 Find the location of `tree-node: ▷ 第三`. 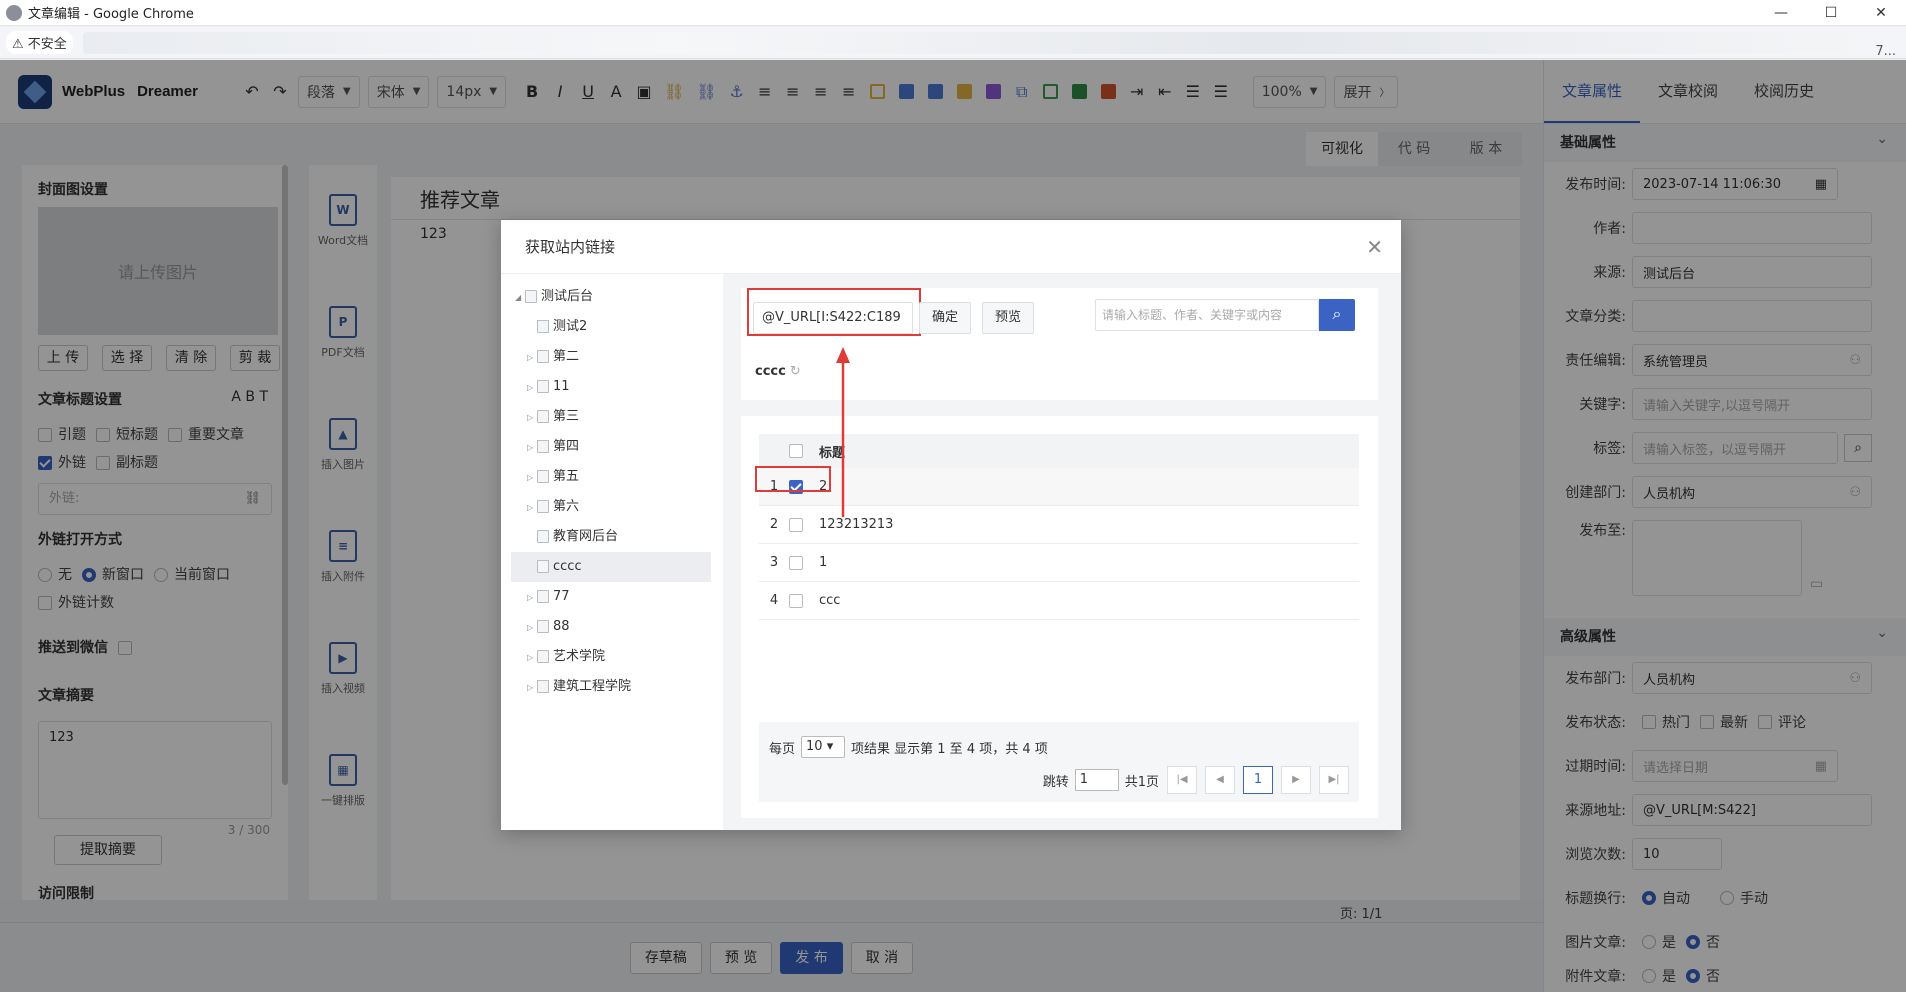

tree-node: ▷ 第三 is located at coordinates (611, 417).